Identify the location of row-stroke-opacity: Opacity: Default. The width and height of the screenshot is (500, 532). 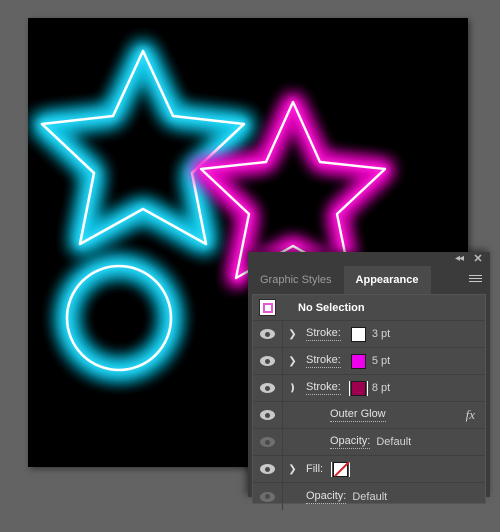
(369, 442).